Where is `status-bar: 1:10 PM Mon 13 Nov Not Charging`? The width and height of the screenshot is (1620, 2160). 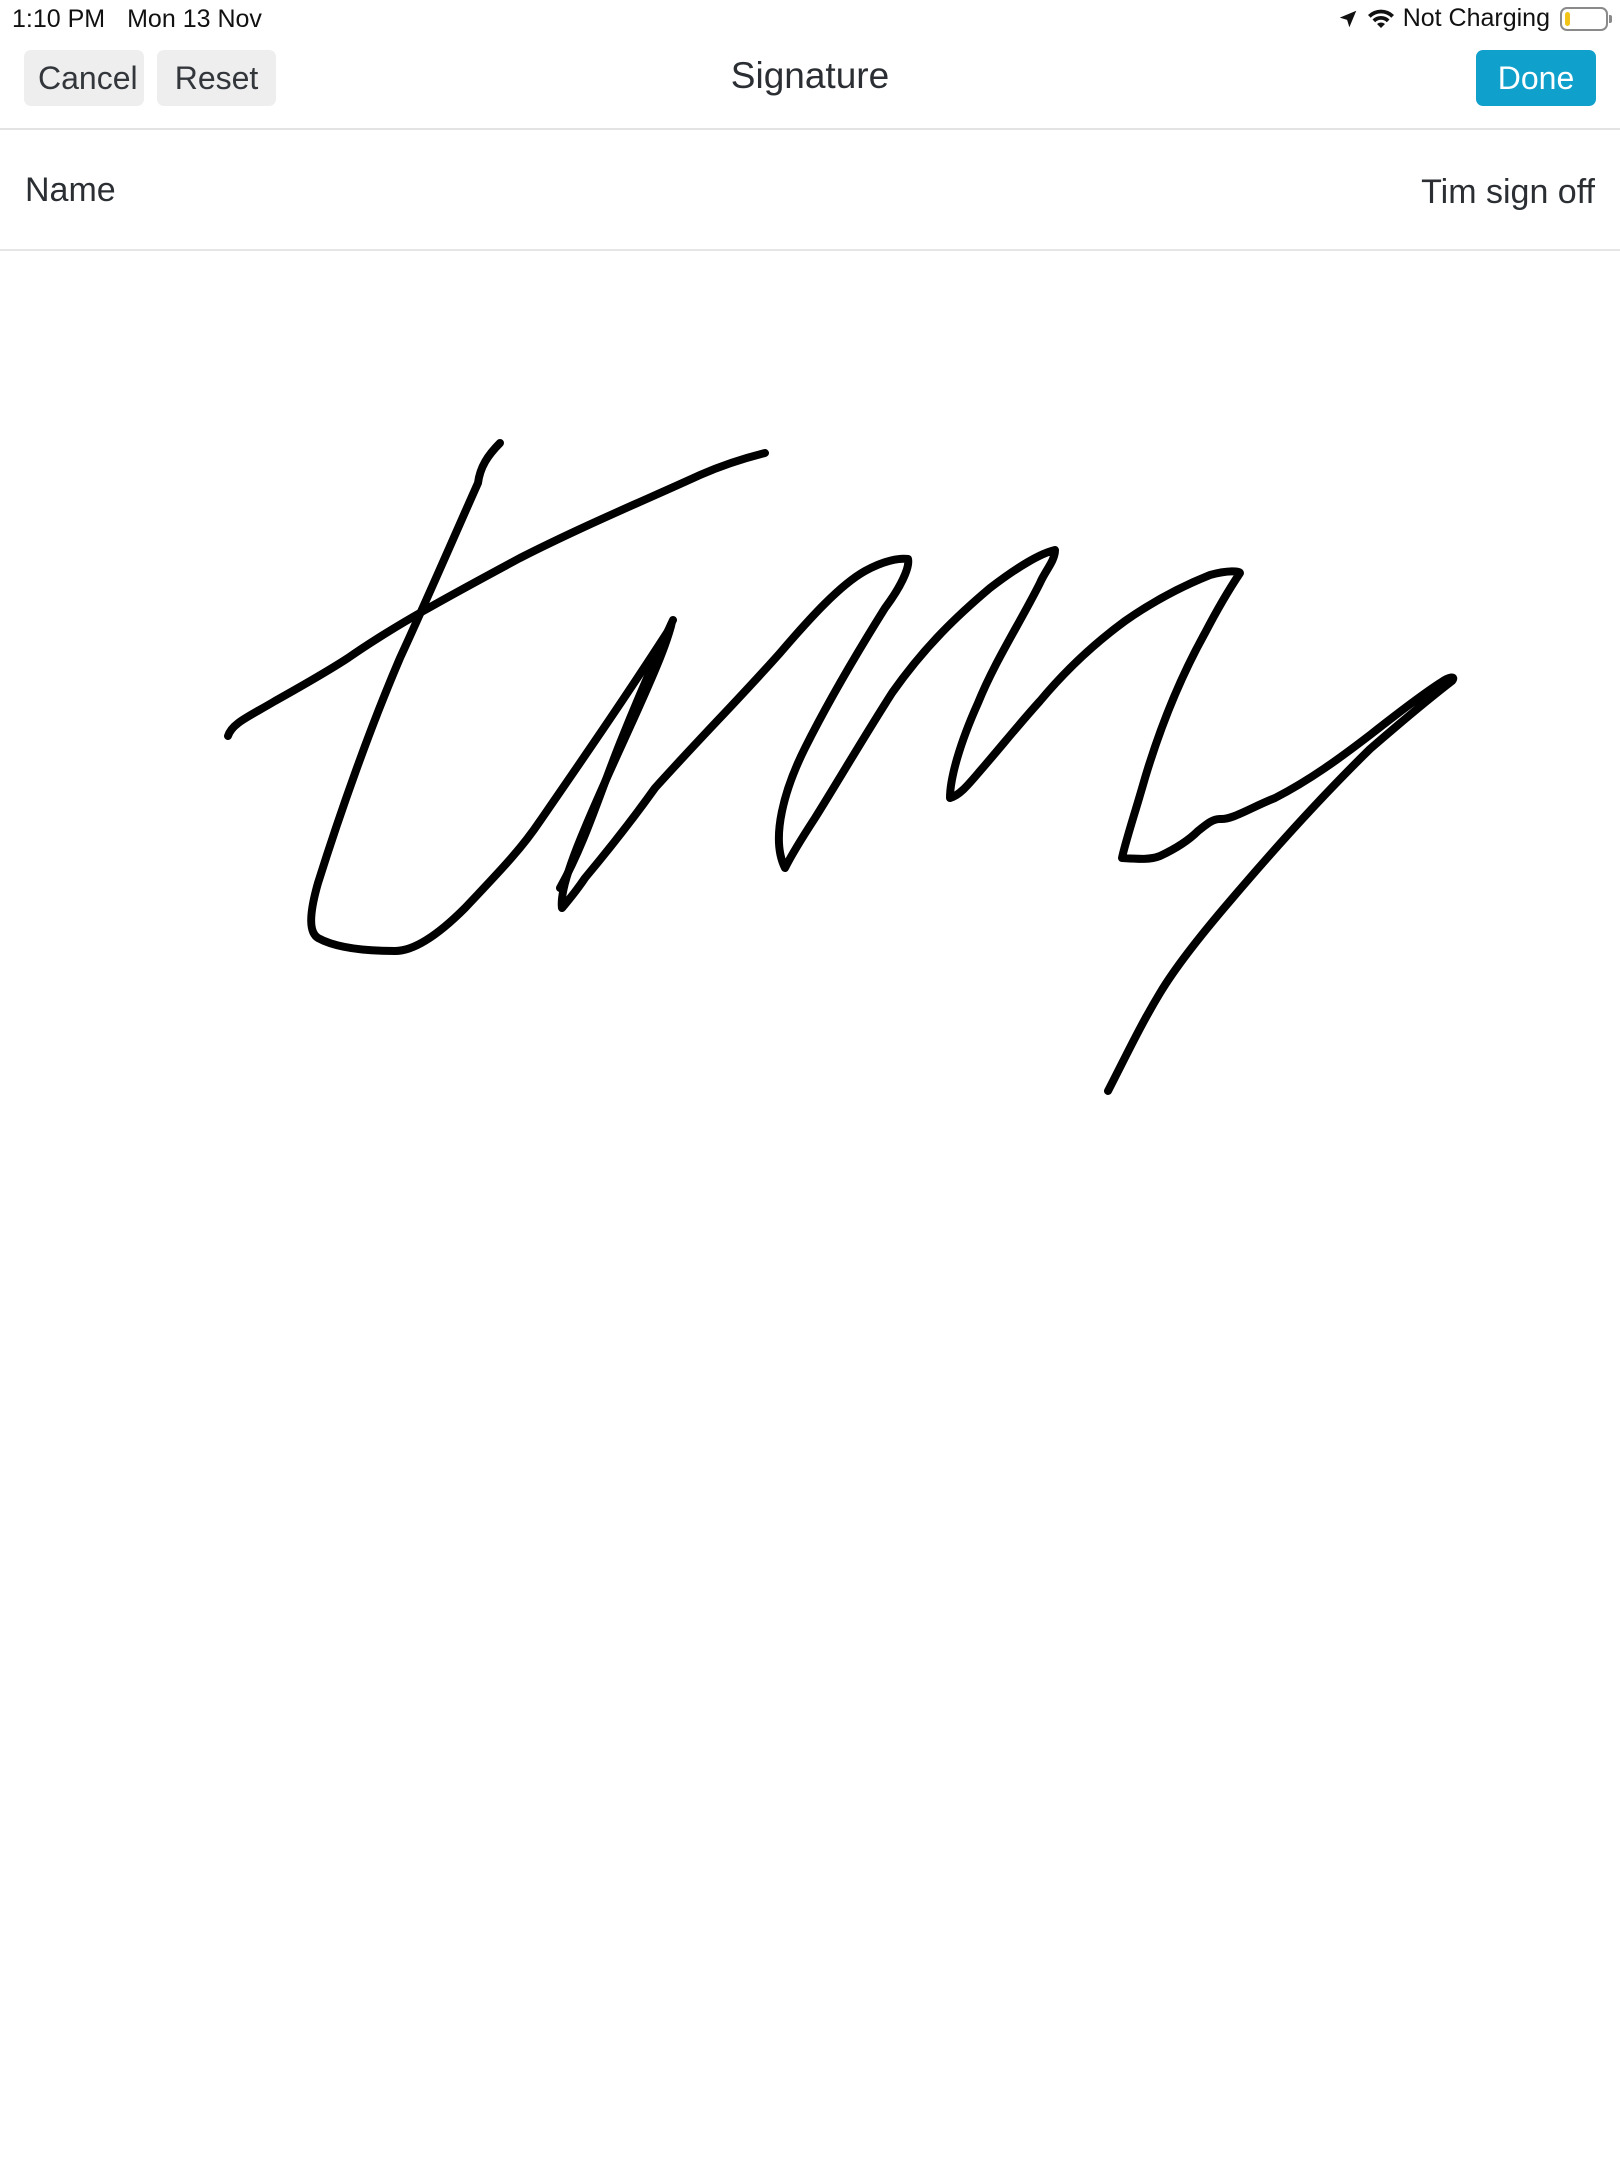 status-bar: 1:10 PM Mon 13 Nov Not Charging is located at coordinates (810, 20).